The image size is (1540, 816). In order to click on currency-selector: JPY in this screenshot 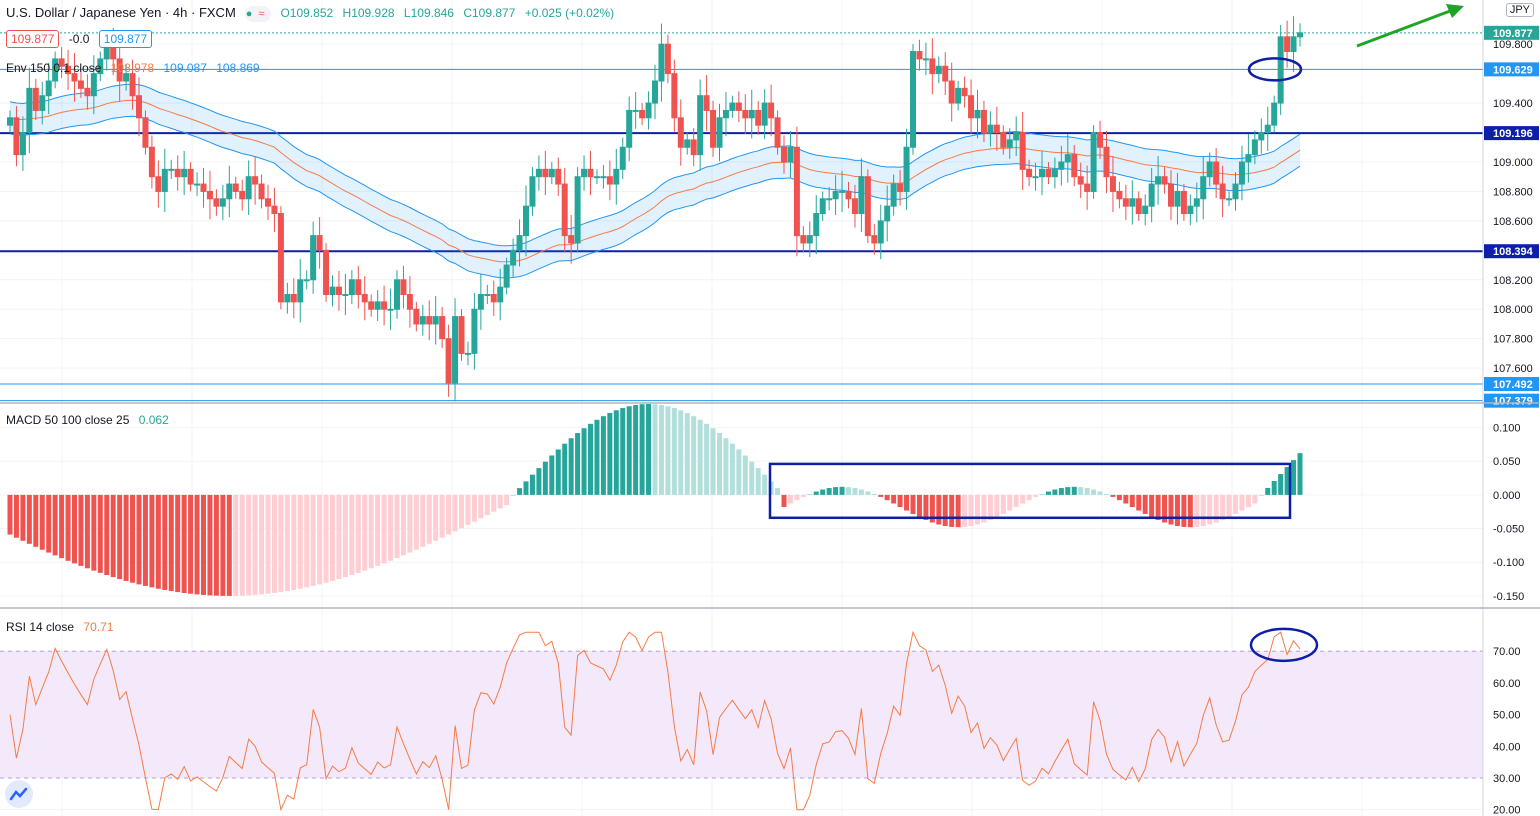, I will do `click(1519, 10)`.